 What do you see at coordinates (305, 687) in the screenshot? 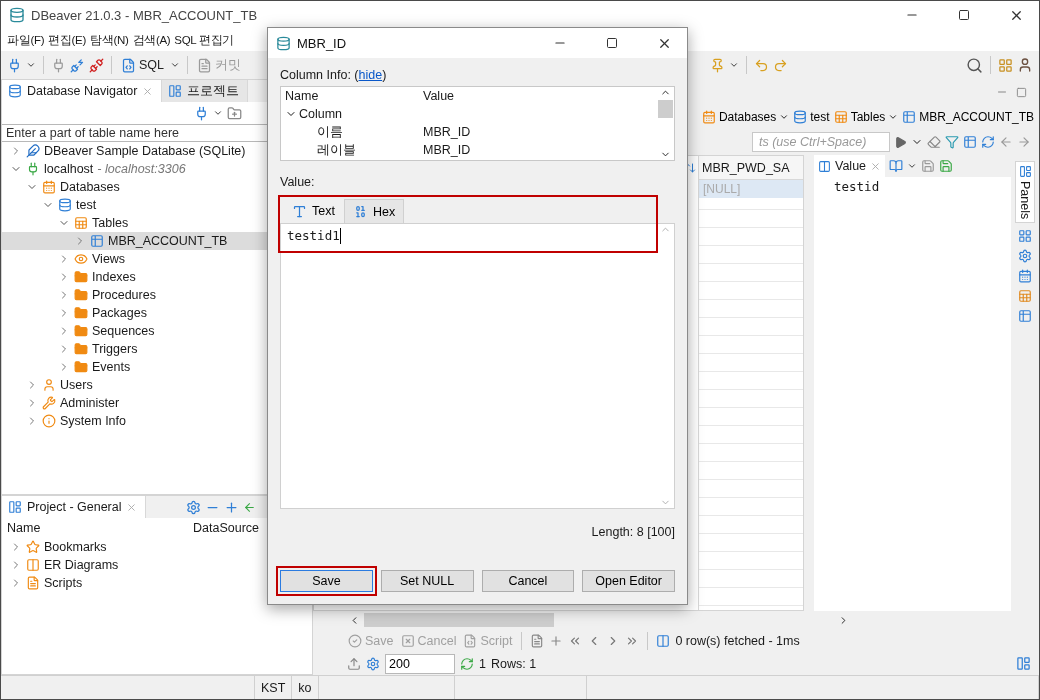
I see `status-item: ko` at bounding box center [305, 687].